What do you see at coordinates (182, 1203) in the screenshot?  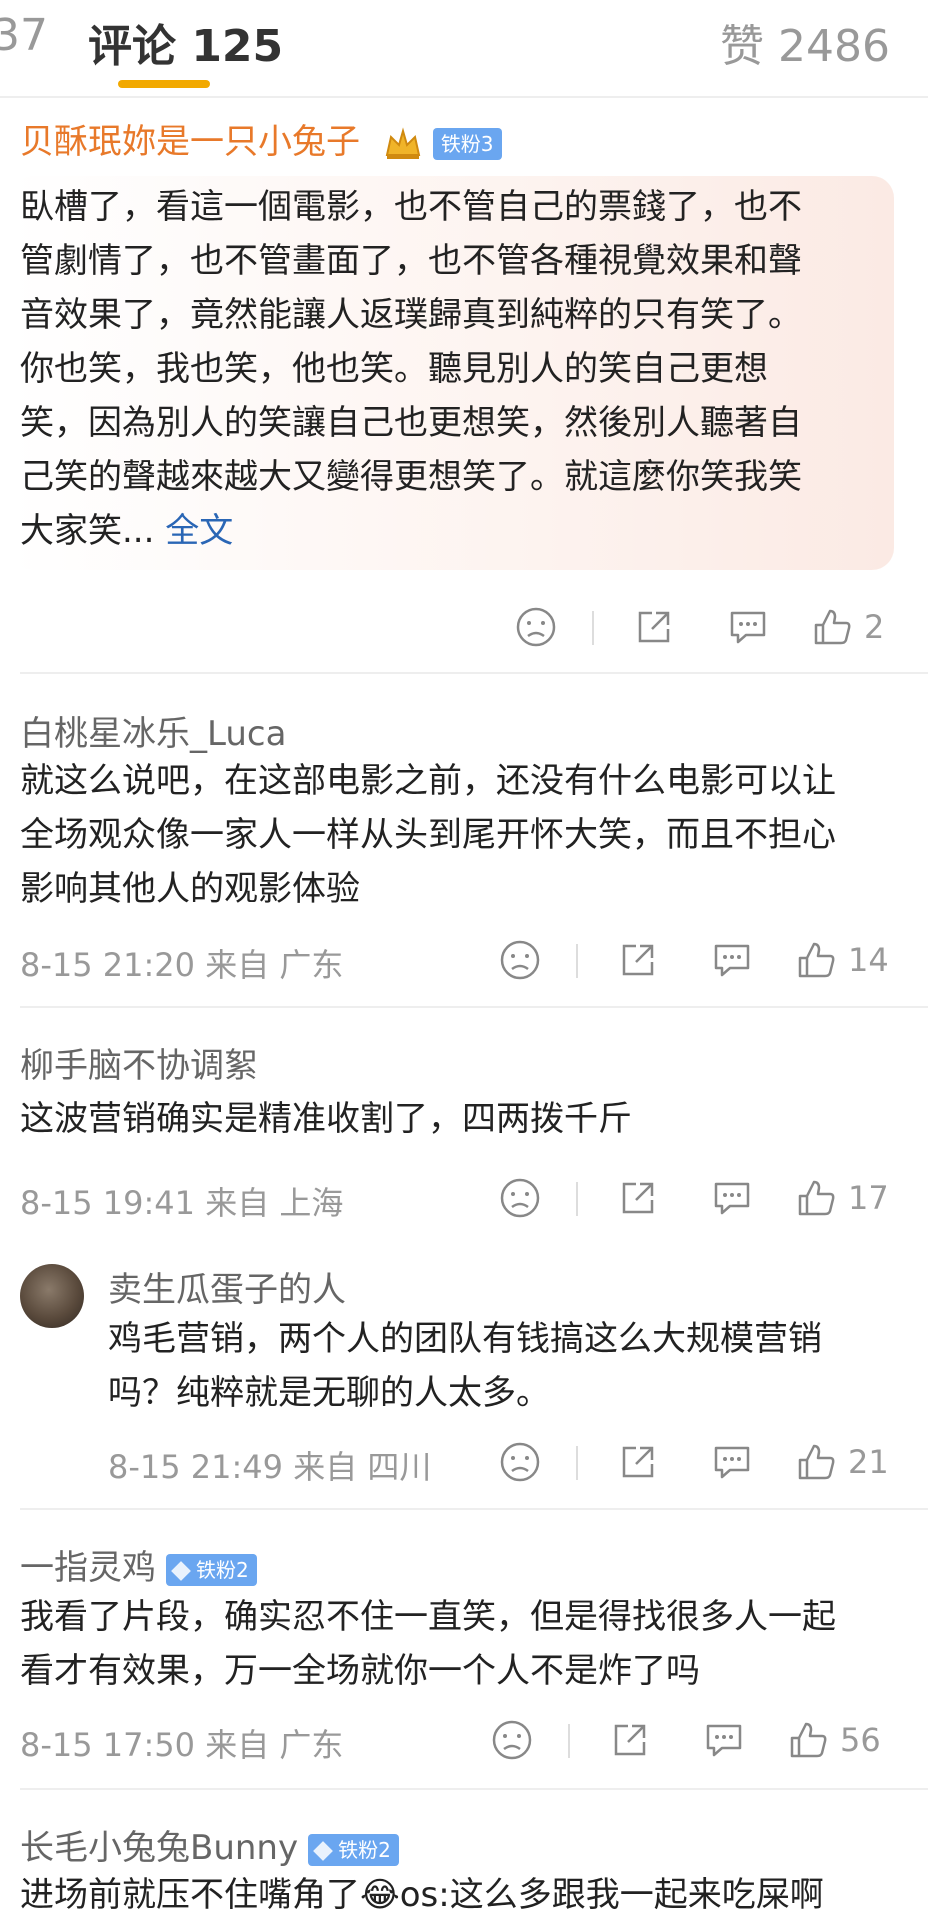 I see `comment-timestamp-location: 8-15 19:41 来自 上海` at bounding box center [182, 1203].